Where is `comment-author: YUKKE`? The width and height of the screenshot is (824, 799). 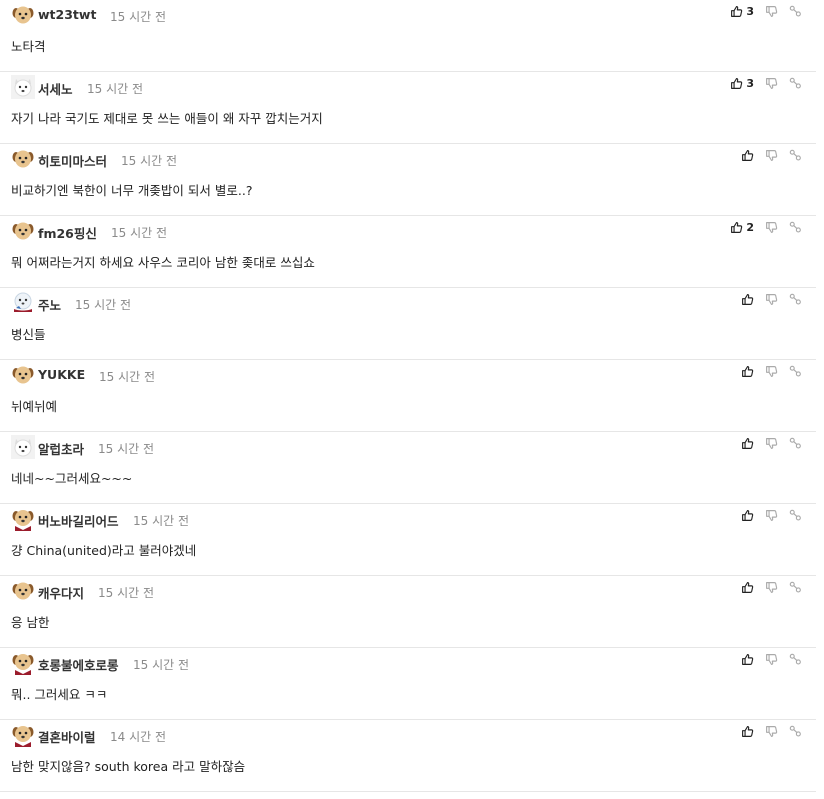
comment-author: YUKKE is located at coordinates (61, 374).